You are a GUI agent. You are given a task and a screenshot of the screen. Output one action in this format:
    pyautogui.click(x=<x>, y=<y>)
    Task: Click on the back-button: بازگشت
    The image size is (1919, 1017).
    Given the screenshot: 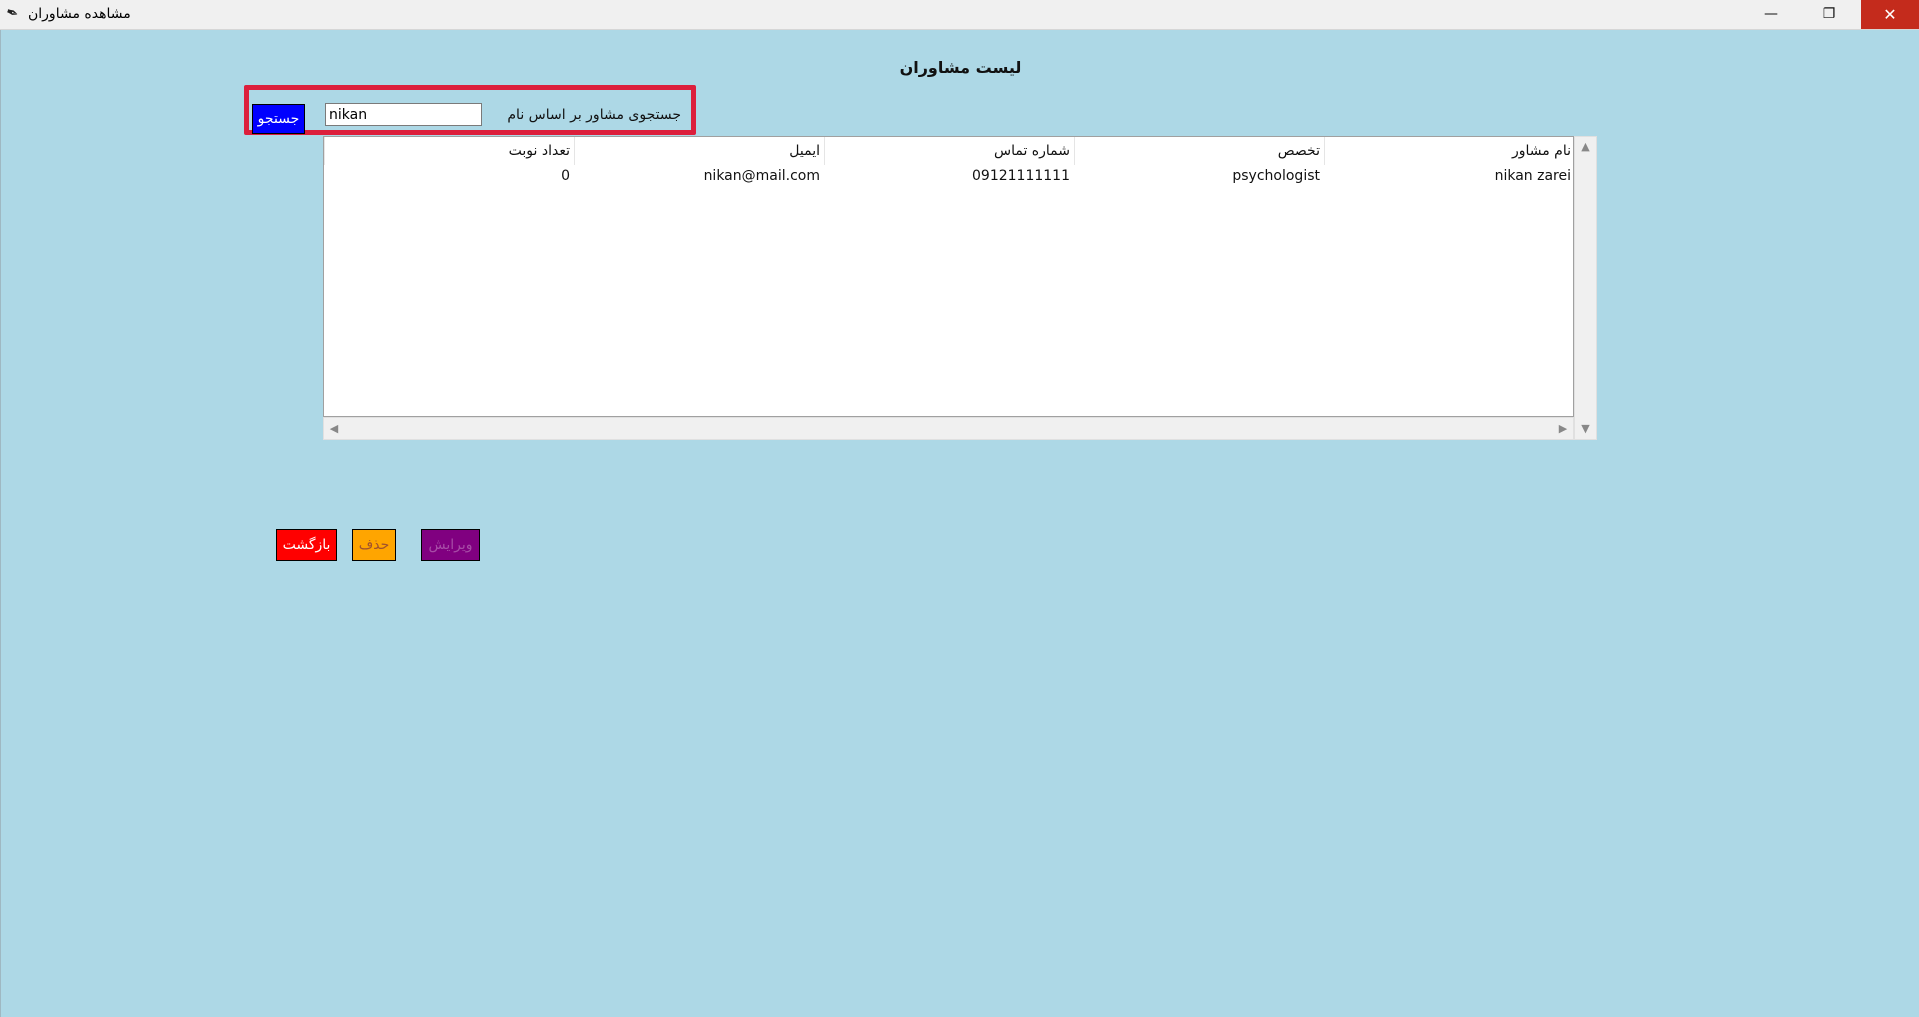 What is the action you would take?
    pyautogui.click(x=306, y=545)
    